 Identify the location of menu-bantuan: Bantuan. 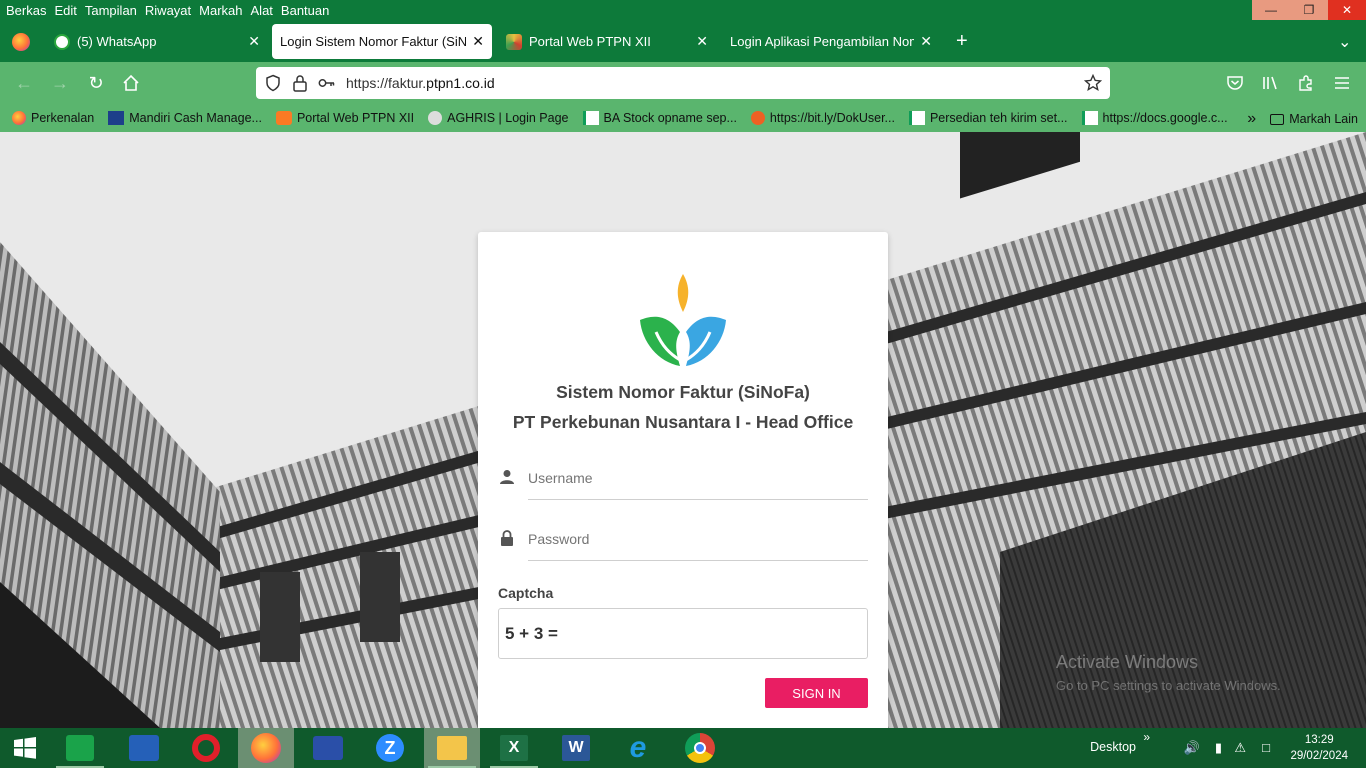
(305, 10).